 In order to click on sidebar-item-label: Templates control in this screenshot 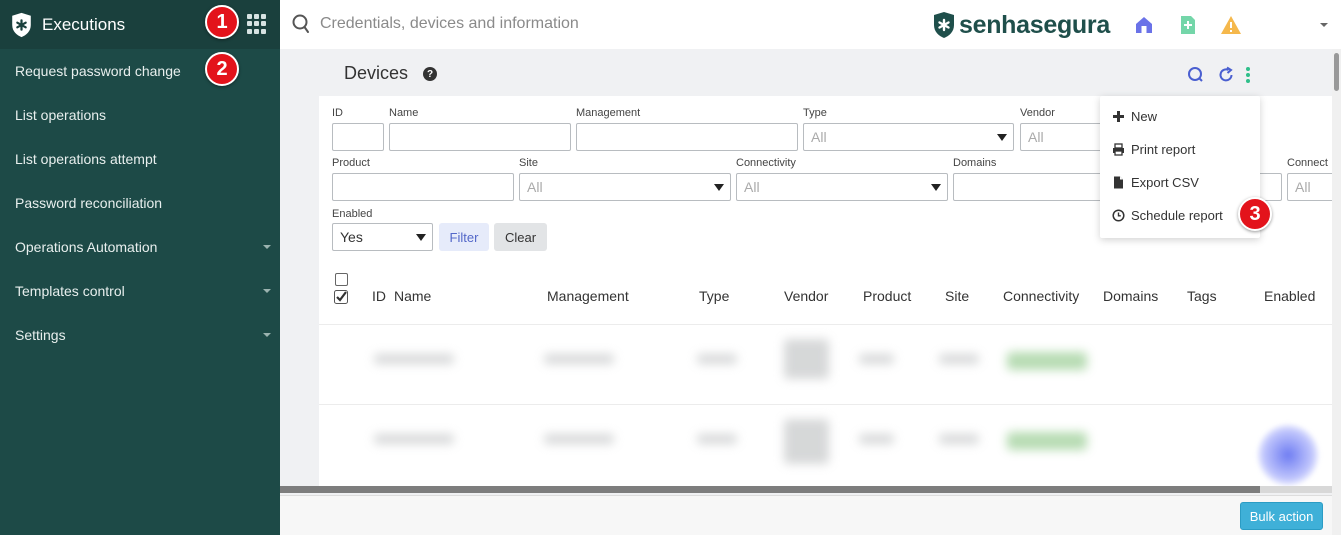, I will do `click(70, 291)`.